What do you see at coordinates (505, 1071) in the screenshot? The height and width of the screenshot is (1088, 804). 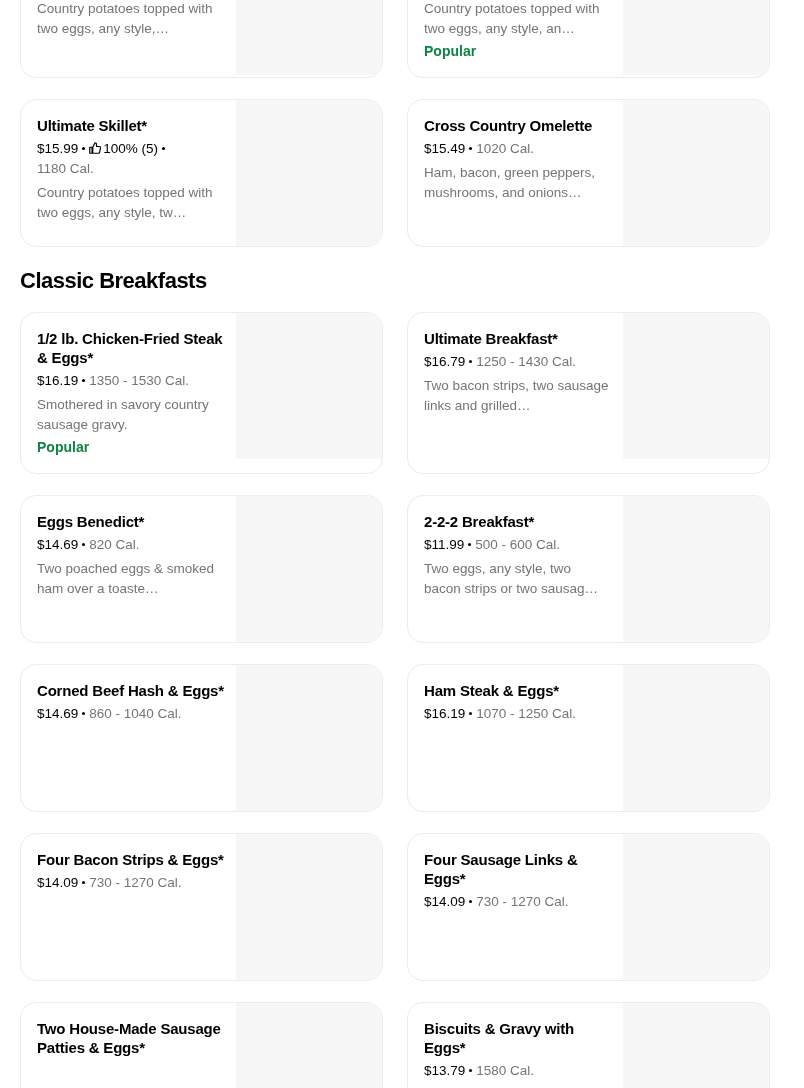 I see `item-calories: 1580 Cal.` at bounding box center [505, 1071].